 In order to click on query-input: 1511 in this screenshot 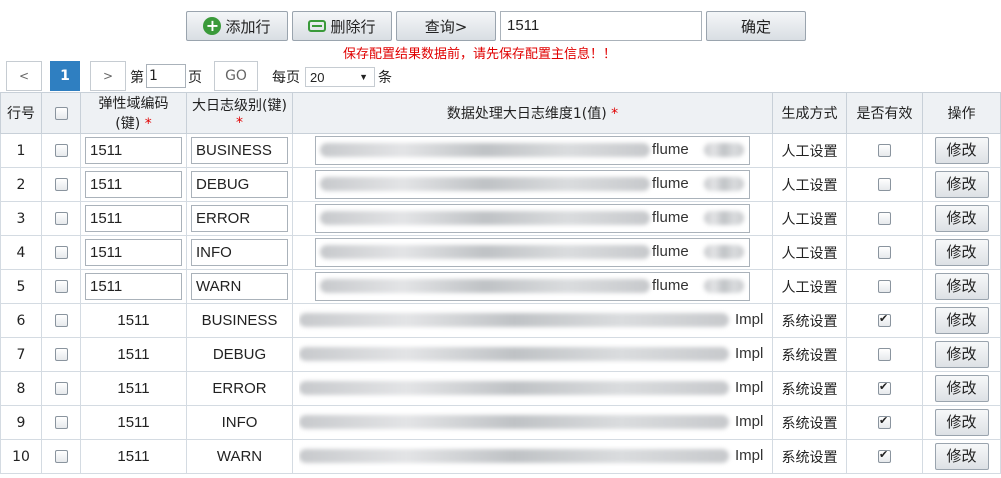, I will do `click(601, 26)`.